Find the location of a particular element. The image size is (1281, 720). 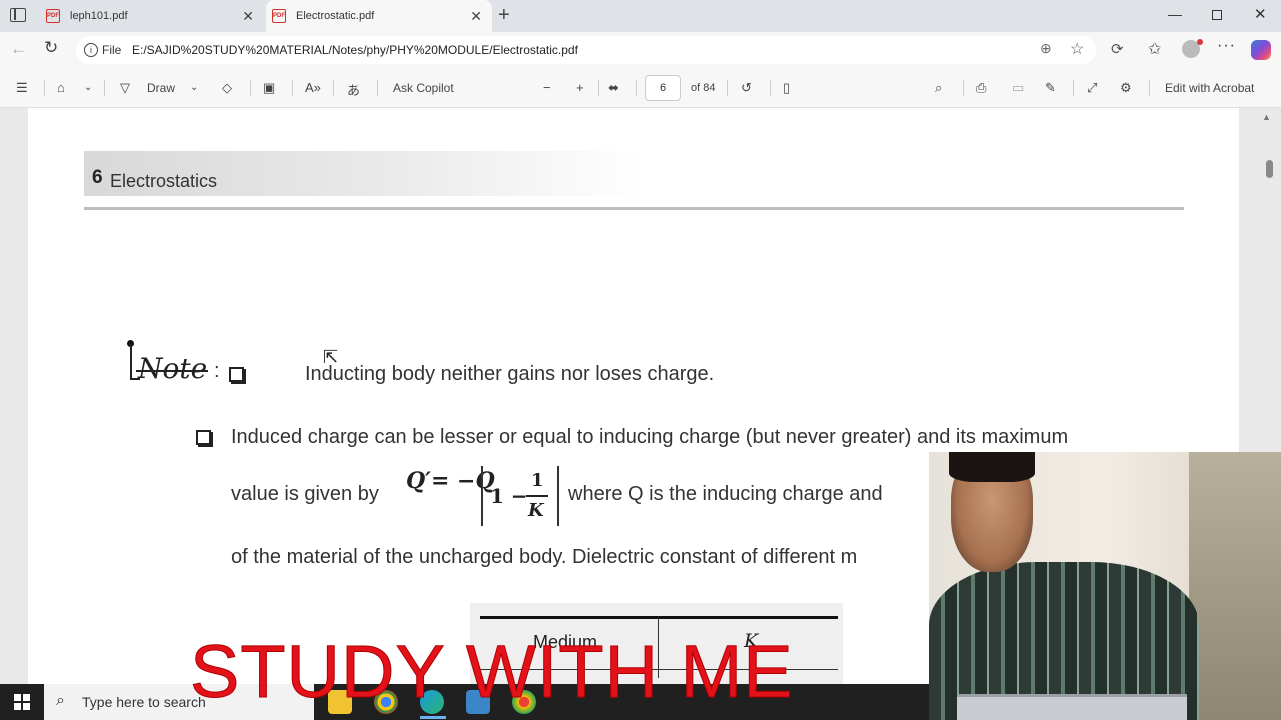

note-strike-annotation is located at coordinates (172, 371).